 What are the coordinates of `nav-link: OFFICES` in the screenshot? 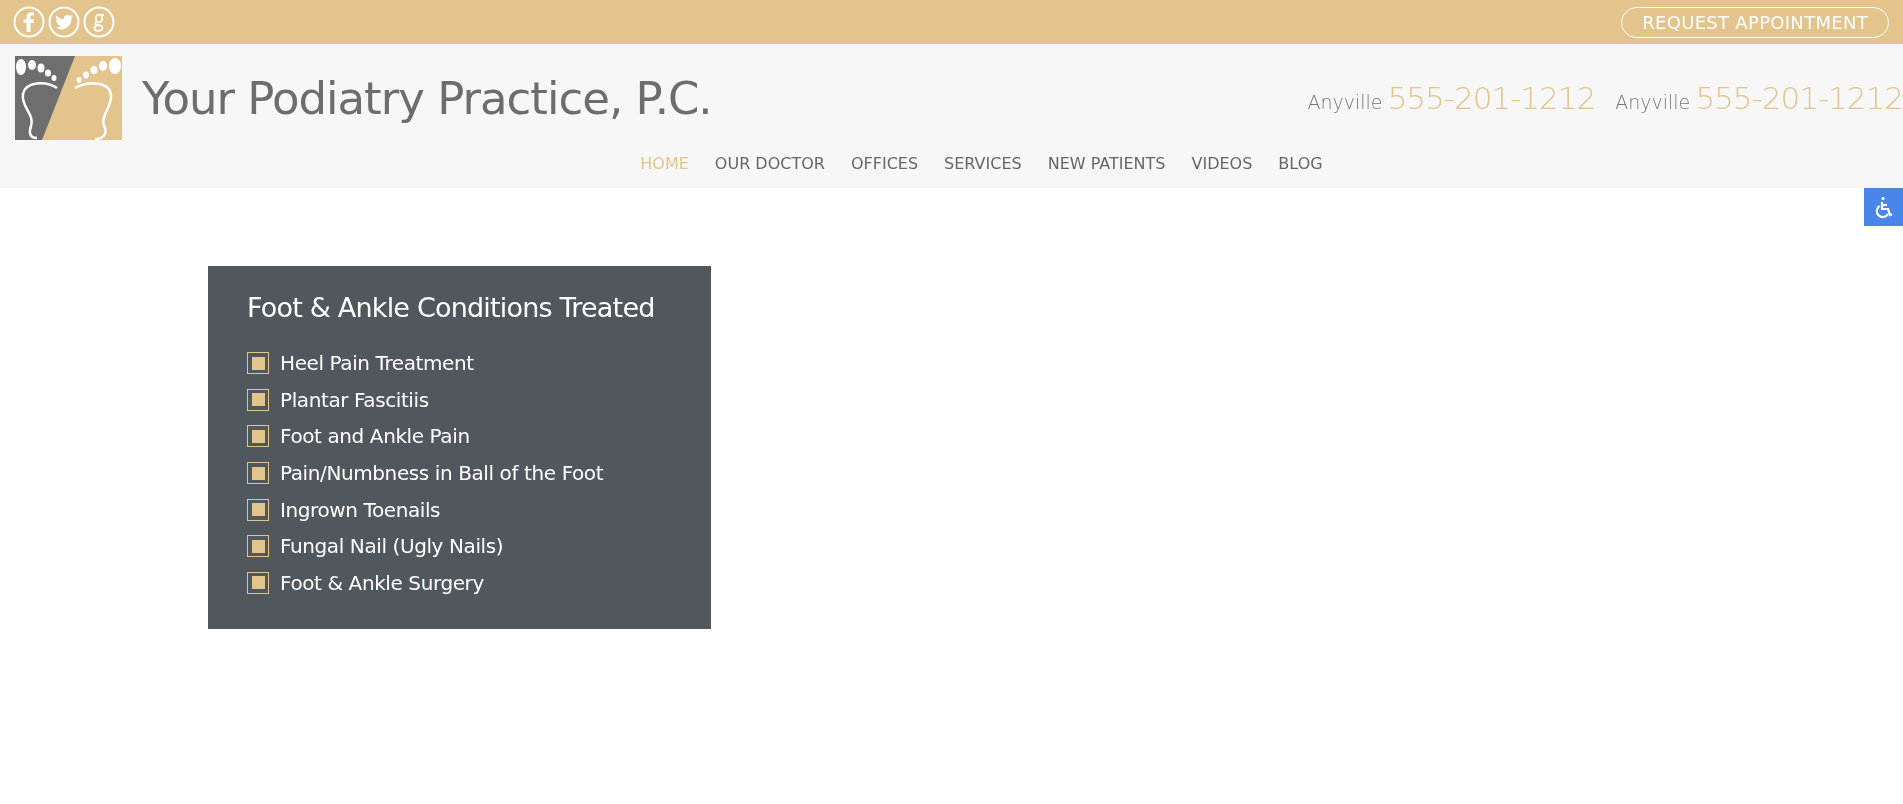 It's located at (884, 163).